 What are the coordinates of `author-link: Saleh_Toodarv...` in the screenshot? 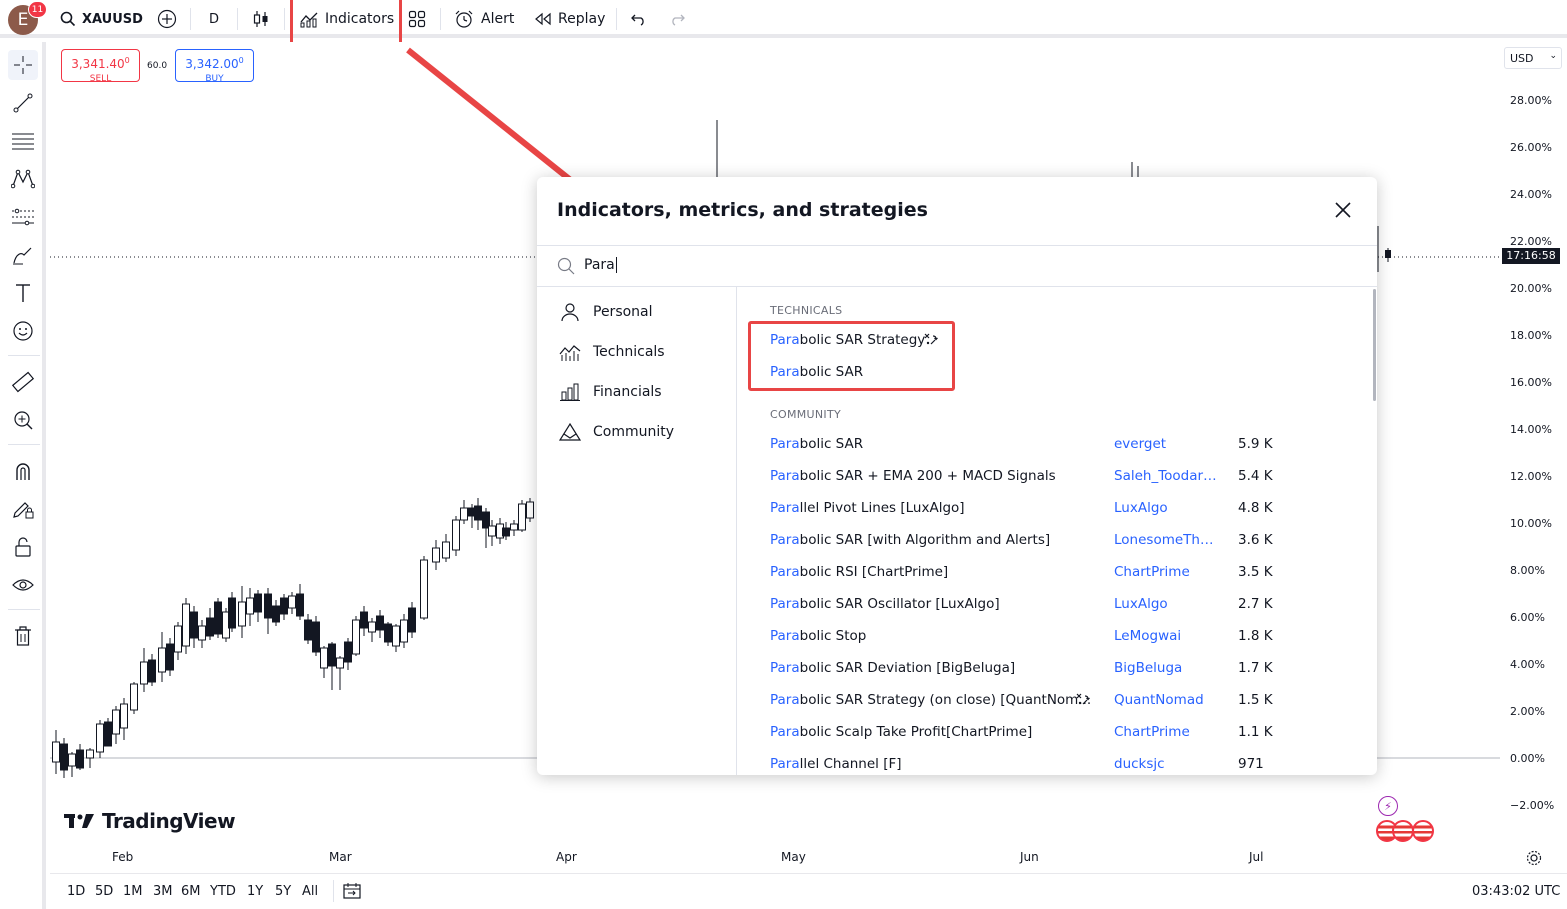 It's located at (1166, 476).